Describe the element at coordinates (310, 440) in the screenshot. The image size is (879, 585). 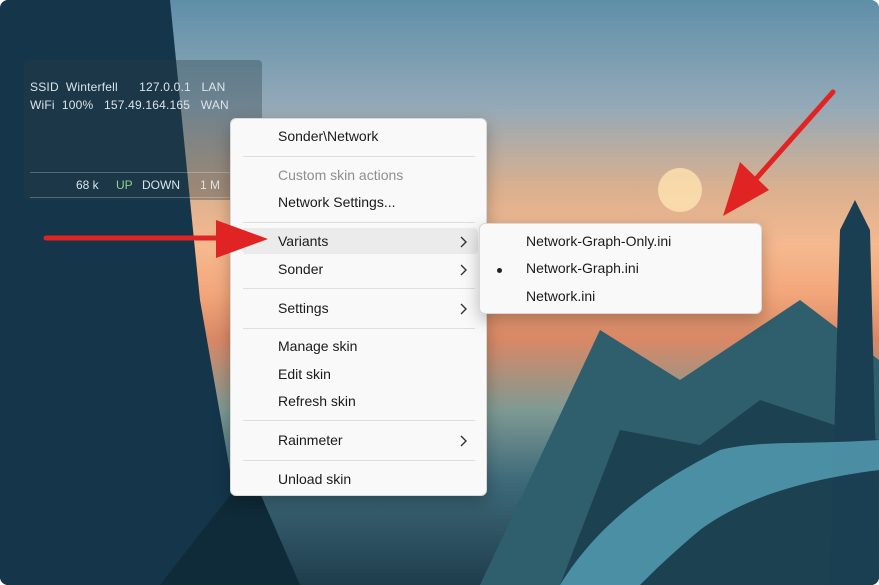
I see `menu-rainmeter: Rainmeter` at that location.